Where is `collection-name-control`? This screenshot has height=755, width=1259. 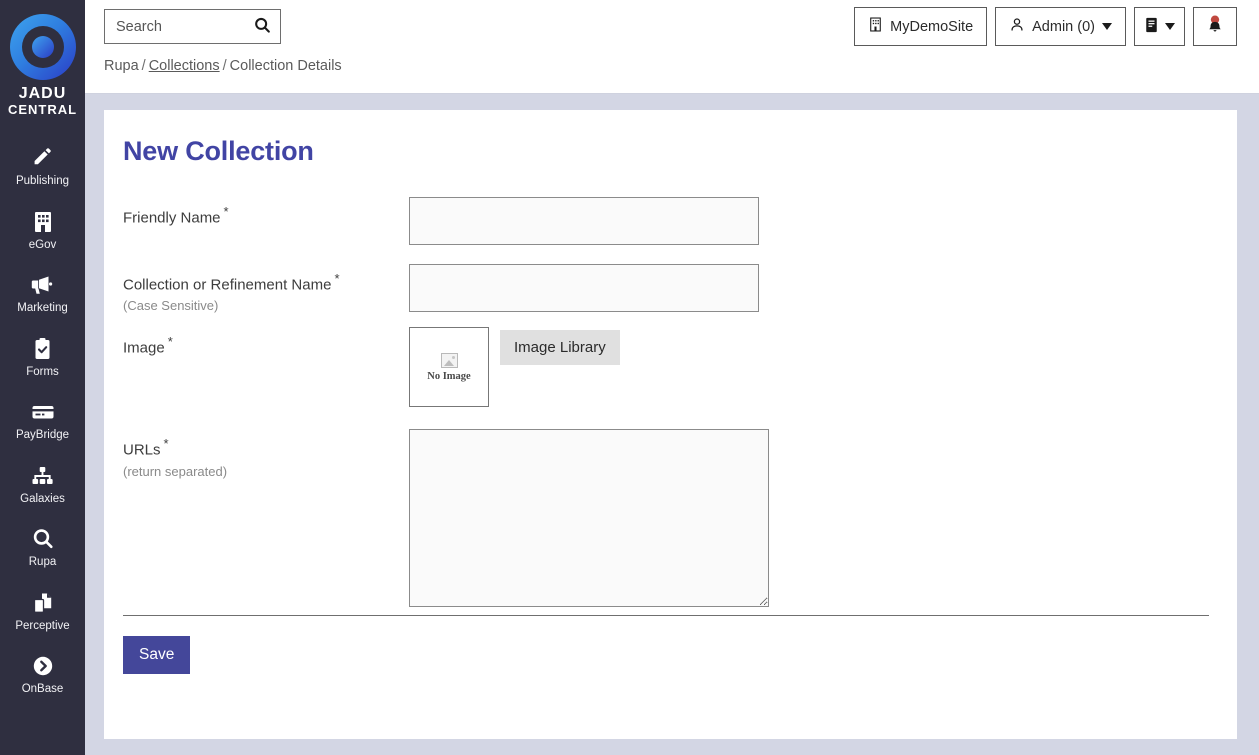
collection-name-control is located at coordinates (823, 288).